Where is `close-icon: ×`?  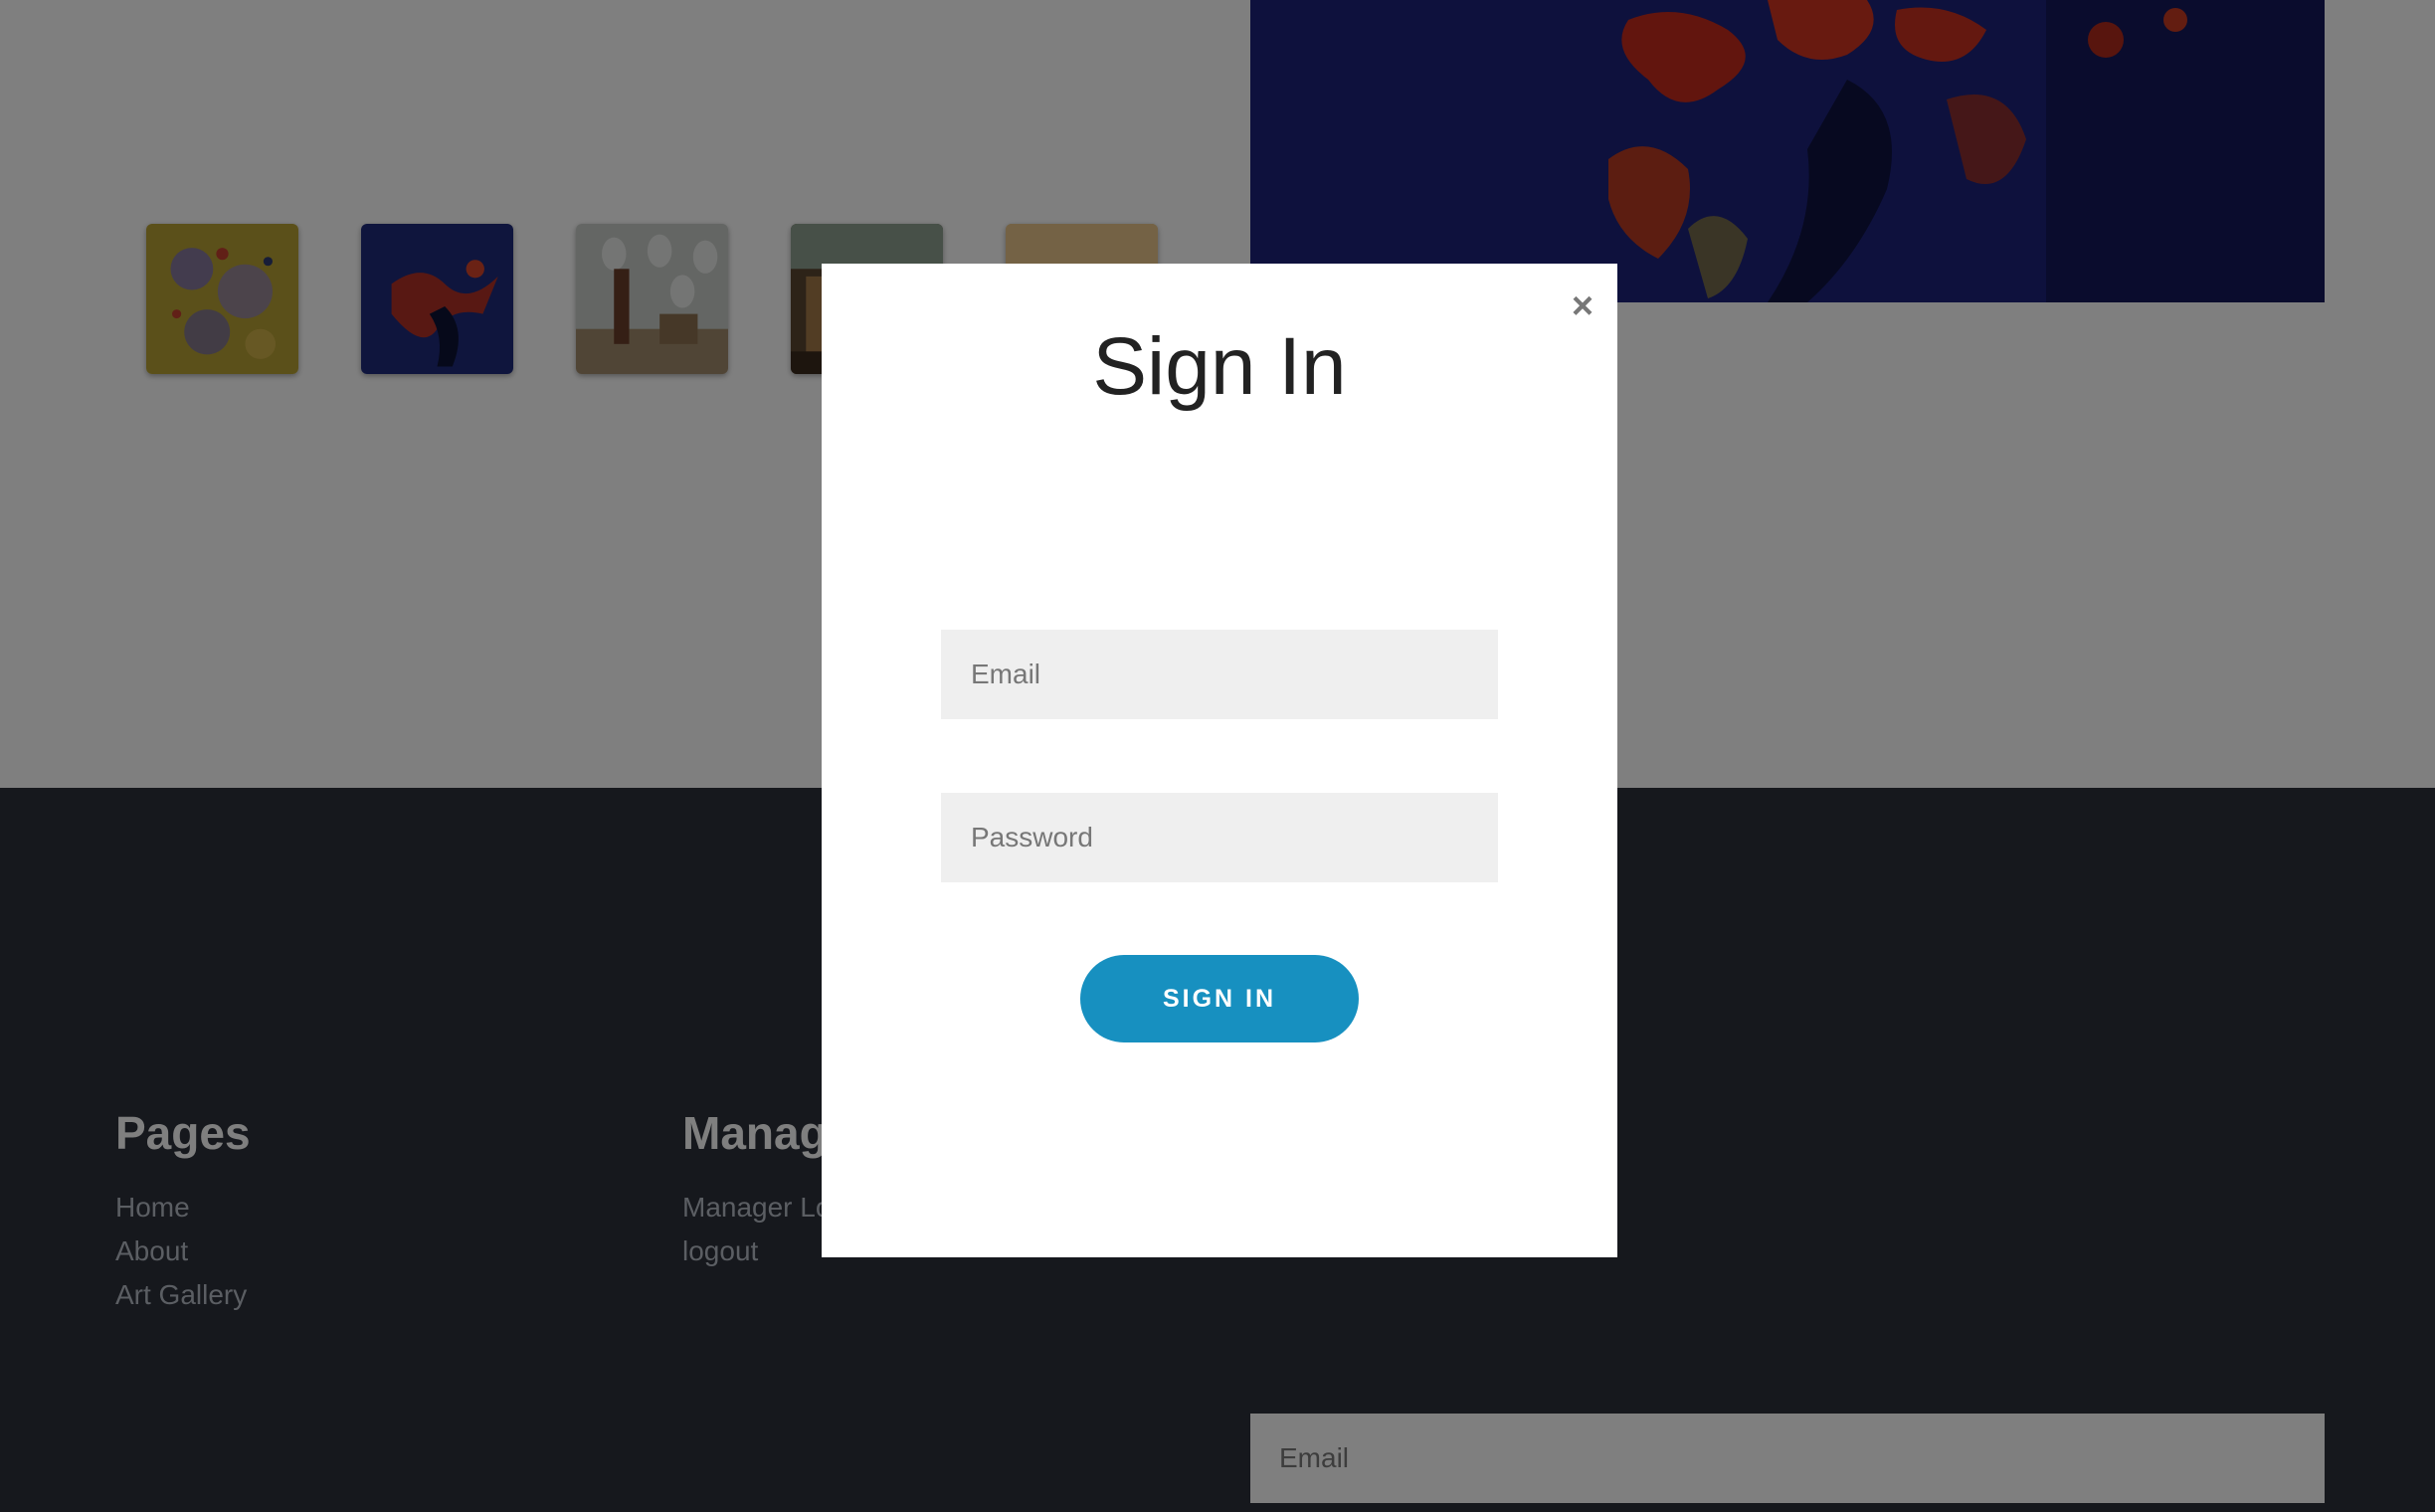
close-icon: × is located at coordinates (1582, 306).